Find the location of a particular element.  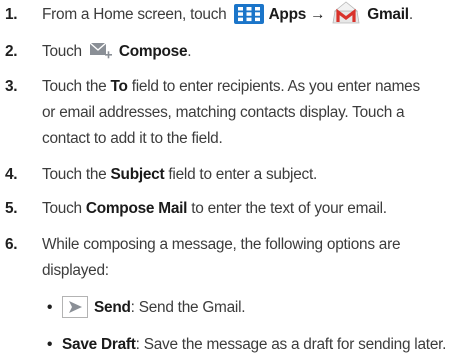

step-3-lead: Touch the is located at coordinates (74, 86).